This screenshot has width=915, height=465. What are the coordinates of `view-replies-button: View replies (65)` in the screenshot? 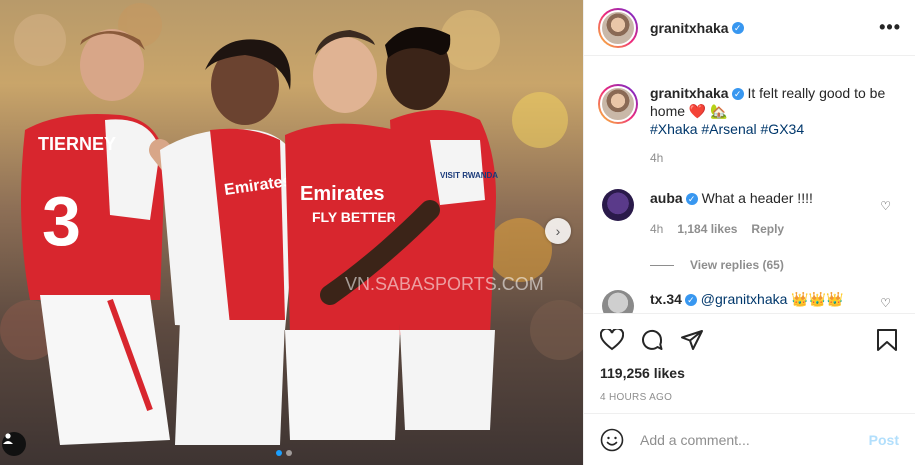 It's located at (749, 265).